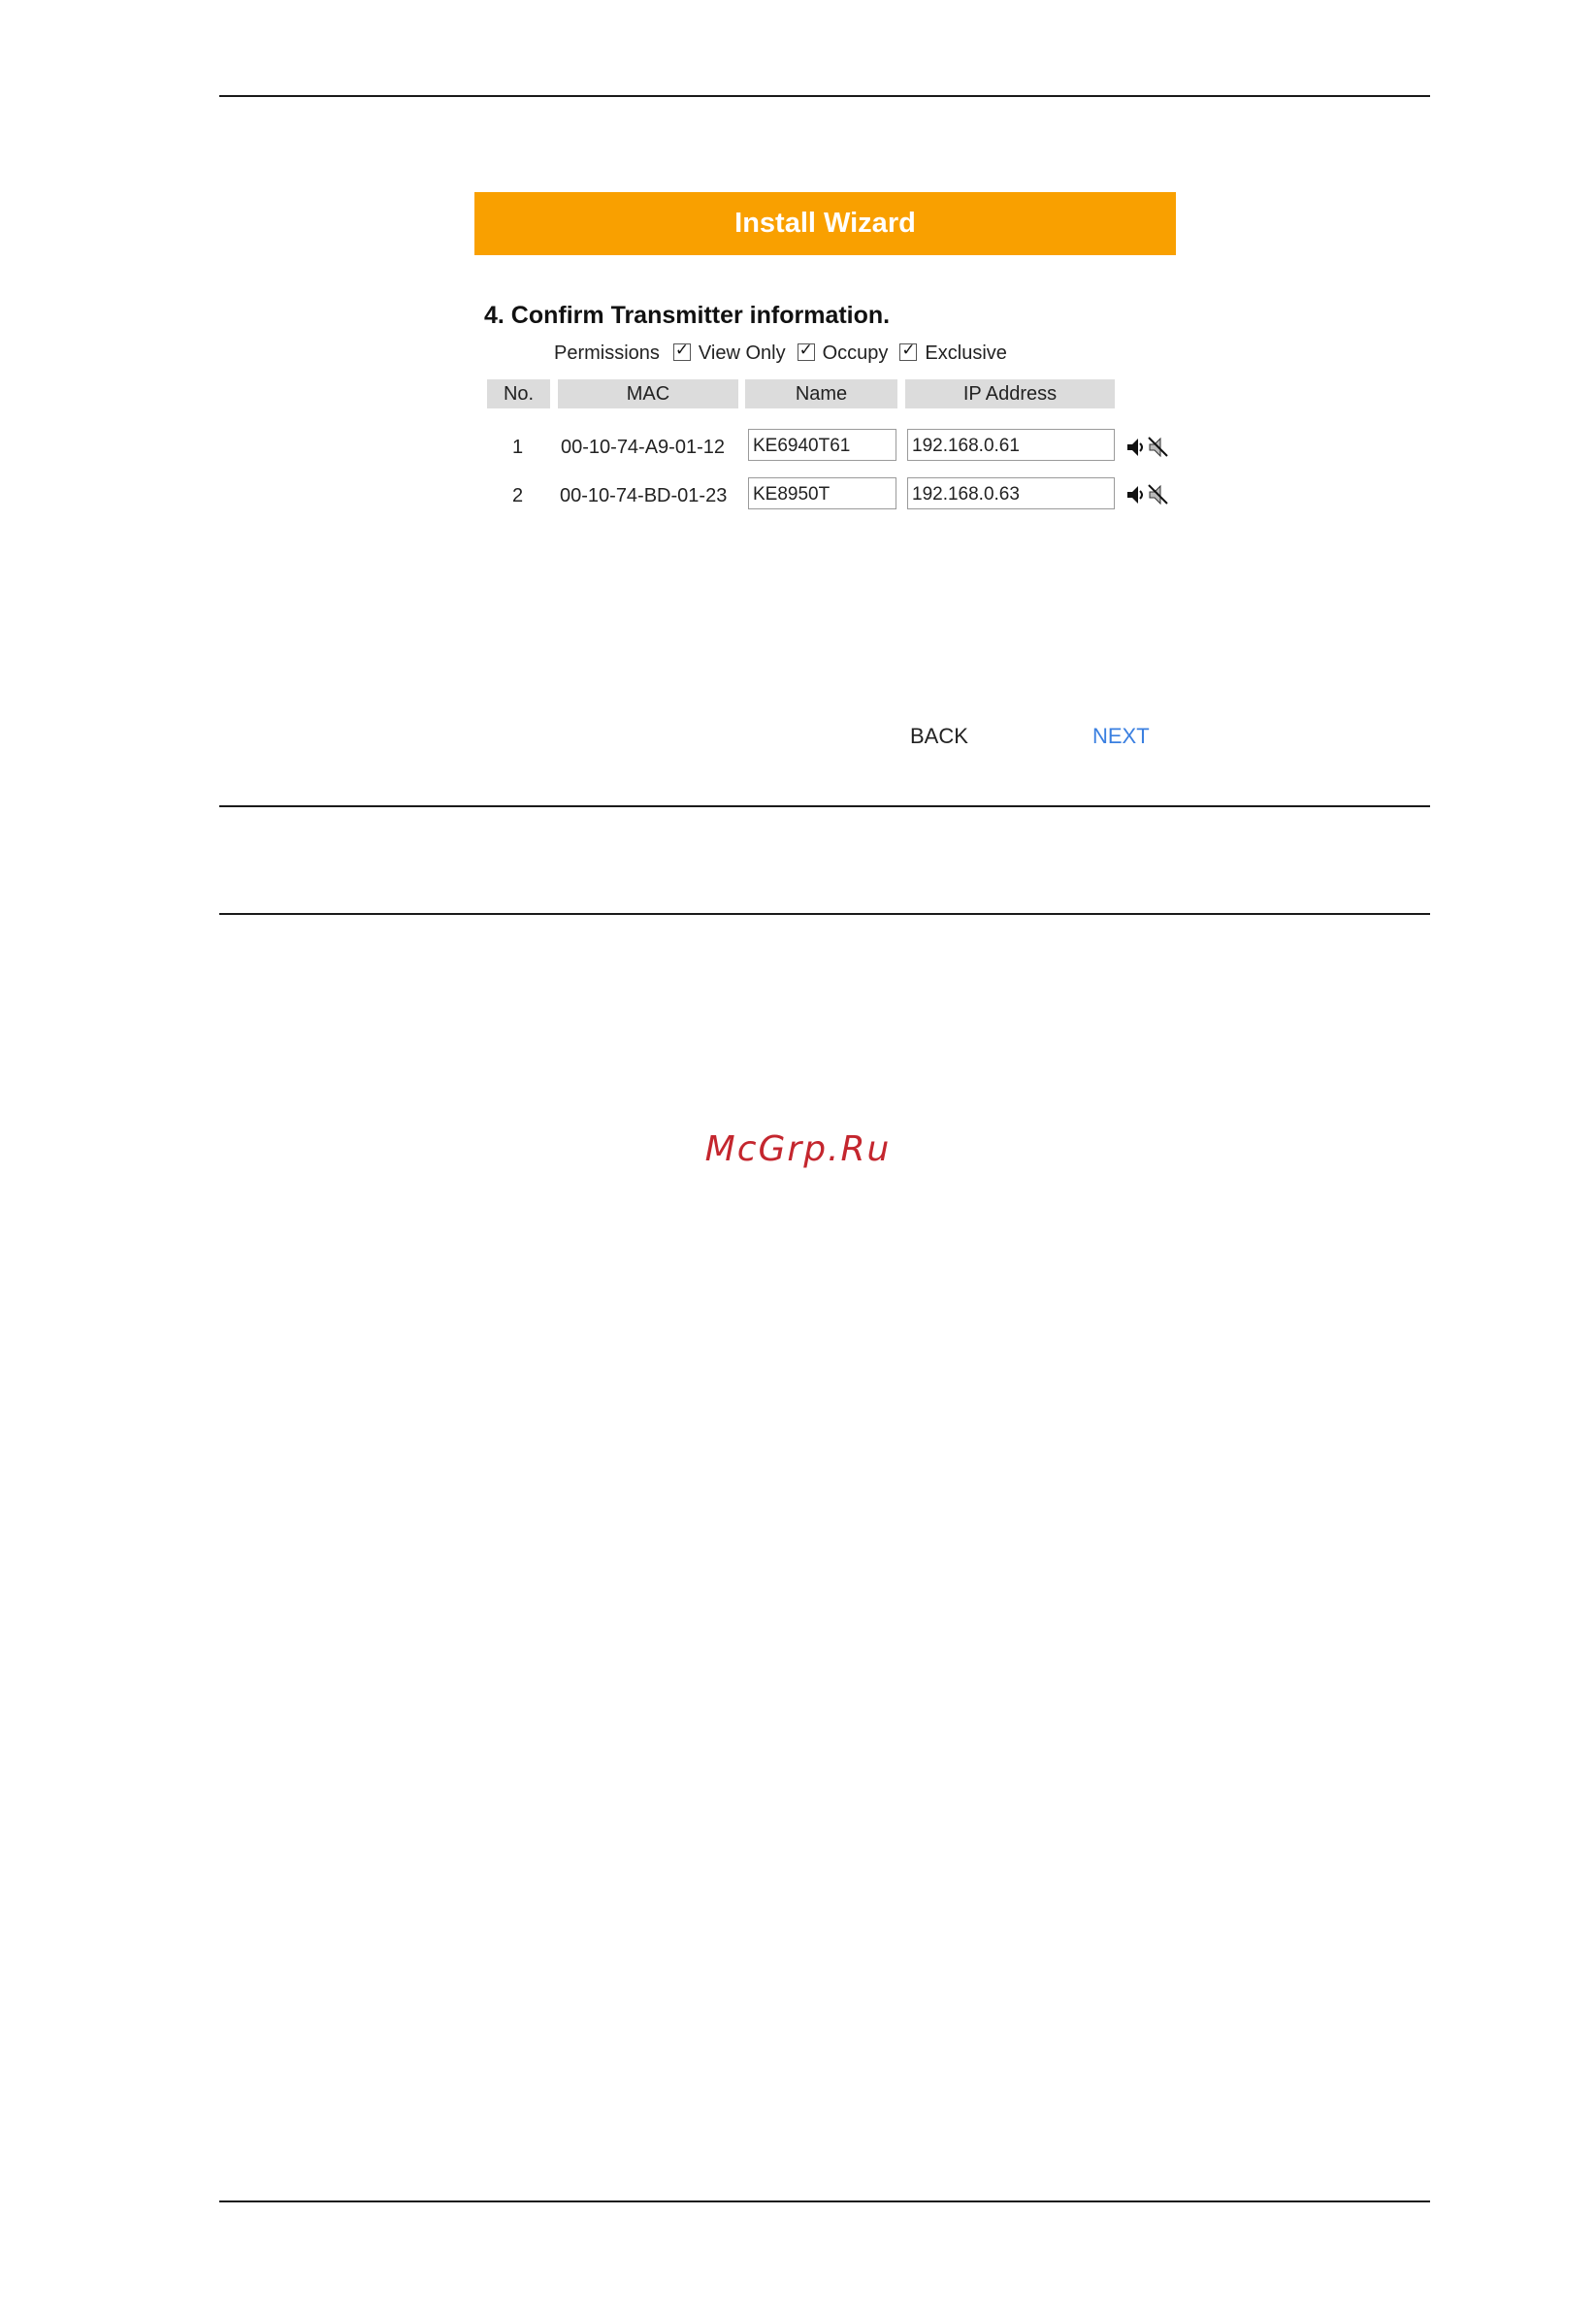 The height and width of the screenshot is (2314, 1596). Describe the element at coordinates (607, 353) in the screenshot. I see `permissions-label: Permissions` at that location.